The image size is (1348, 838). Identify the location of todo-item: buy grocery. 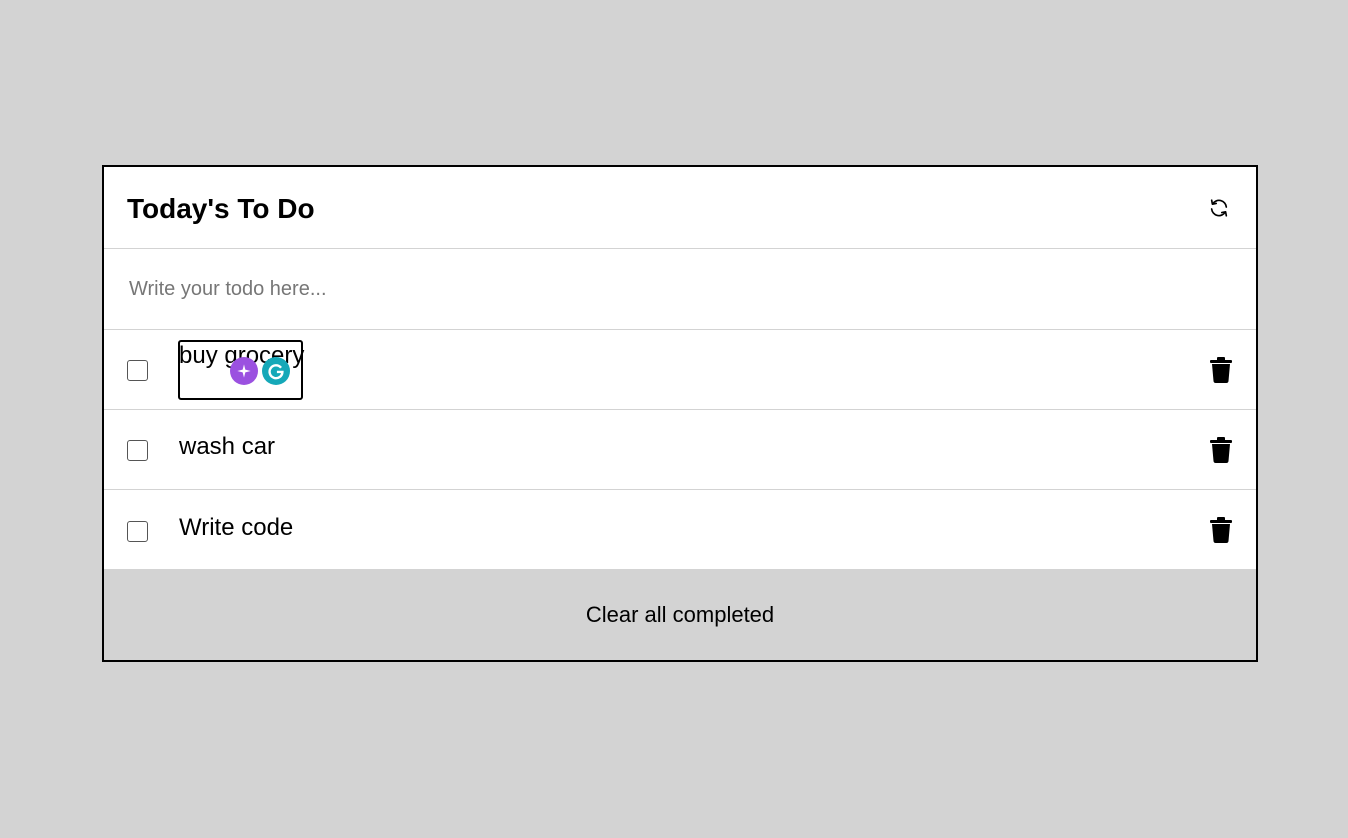
(680, 370).